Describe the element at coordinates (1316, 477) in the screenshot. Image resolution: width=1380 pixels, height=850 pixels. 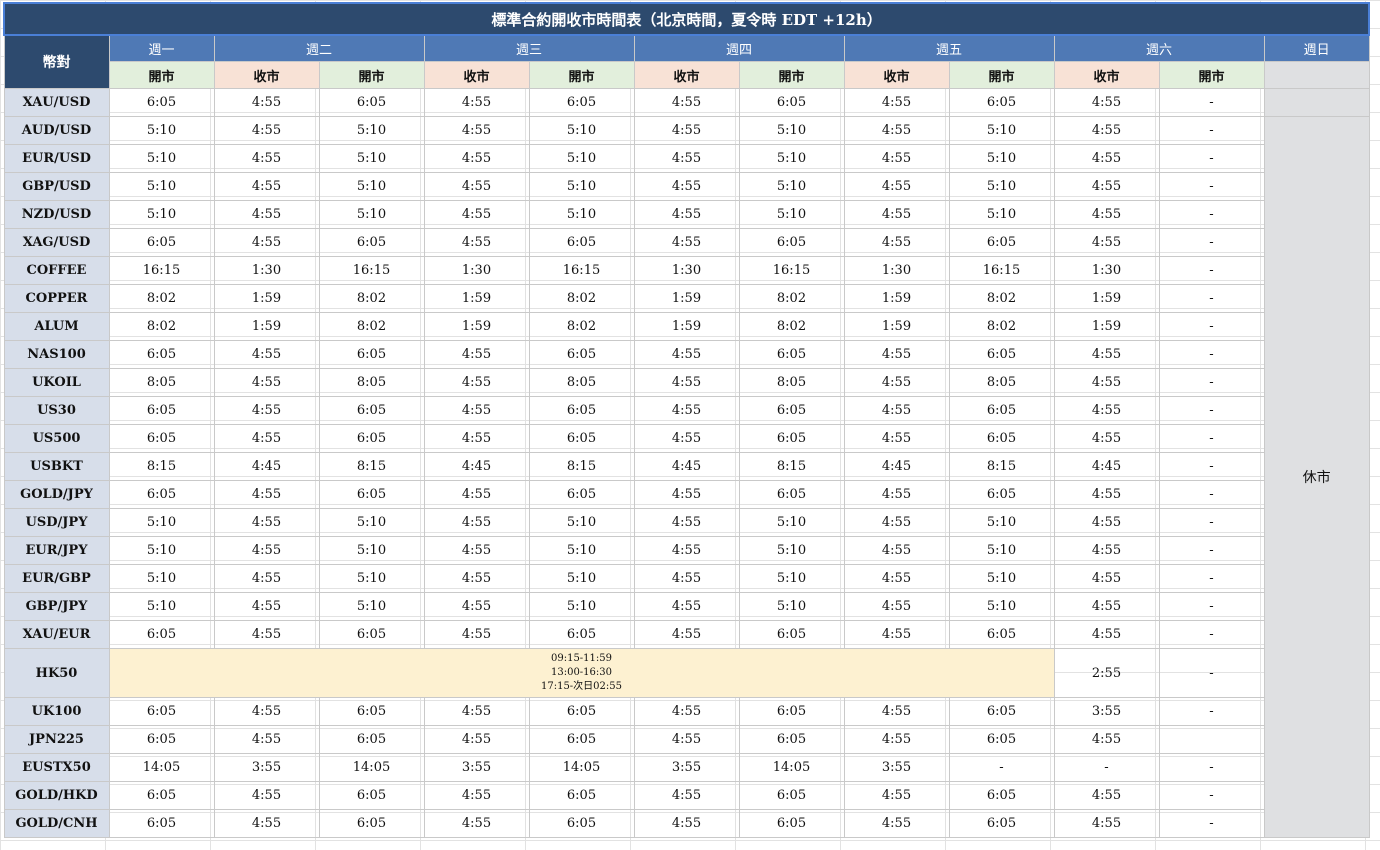
I see `sunday-closed-cell: 休市` at that location.